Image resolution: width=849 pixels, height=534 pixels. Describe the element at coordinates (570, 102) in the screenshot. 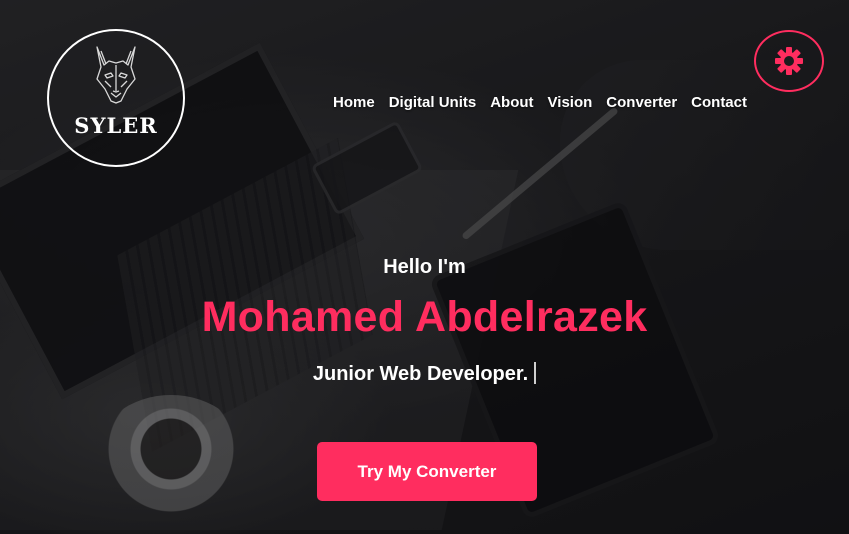

I see `nav-item-vision: Vision` at that location.